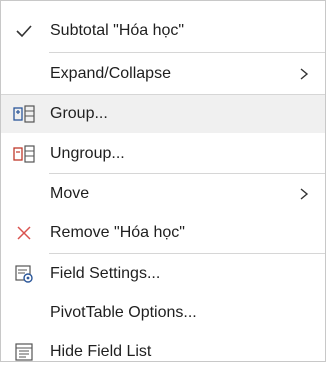 This screenshot has height=371, width=326. Describe the element at coordinates (24, 233) in the screenshot. I see `remove-icon` at that location.